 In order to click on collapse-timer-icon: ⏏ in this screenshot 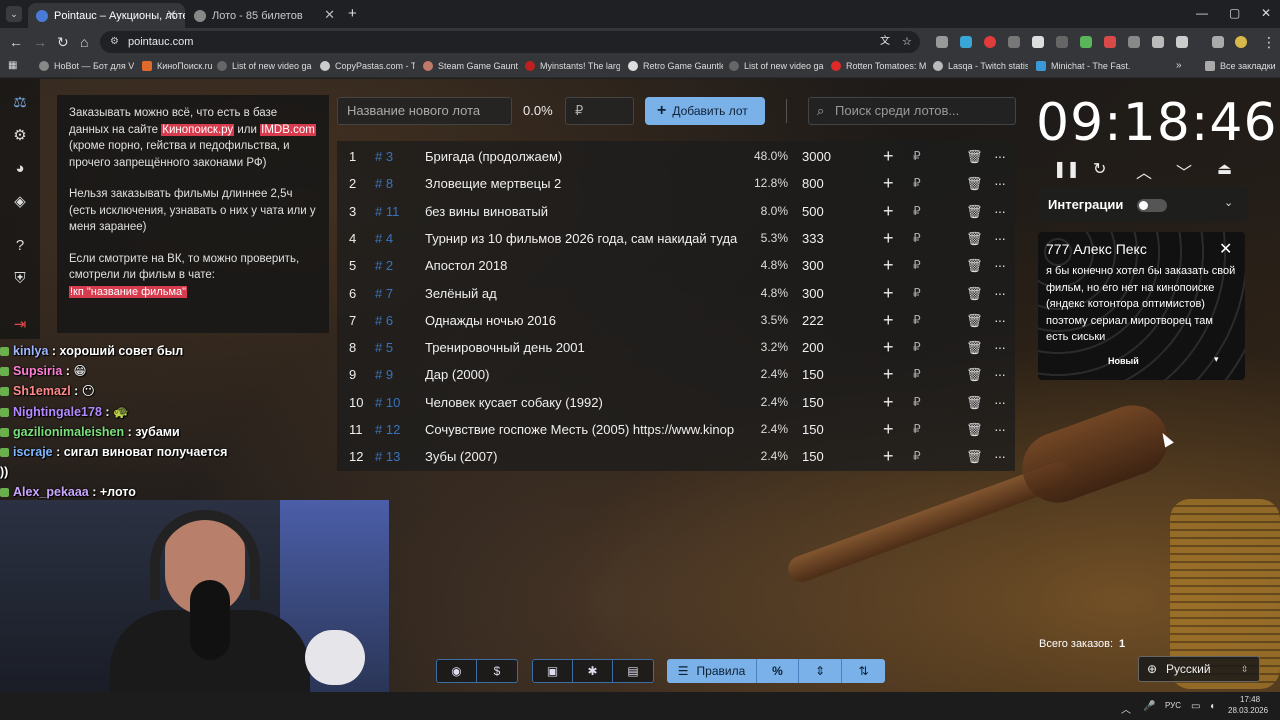, I will do `click(1224, 169)`.